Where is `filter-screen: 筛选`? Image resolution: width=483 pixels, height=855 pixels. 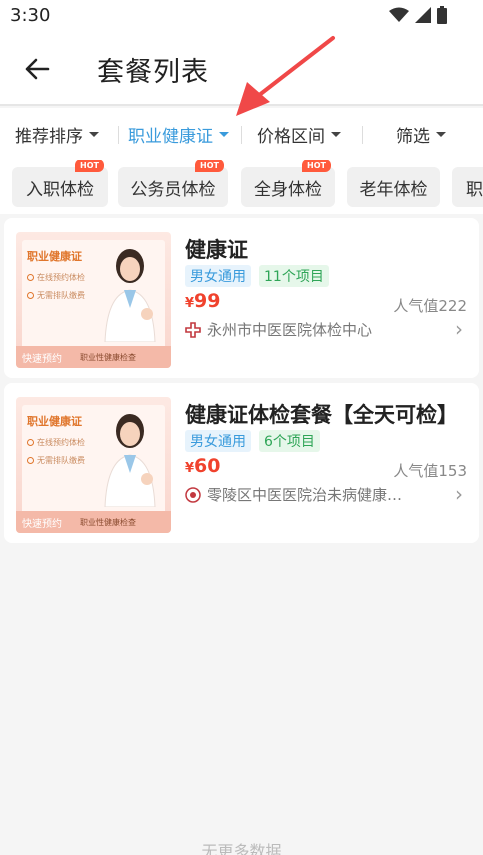
filter-screen: 筛选 is located at coordinates (421, 134).